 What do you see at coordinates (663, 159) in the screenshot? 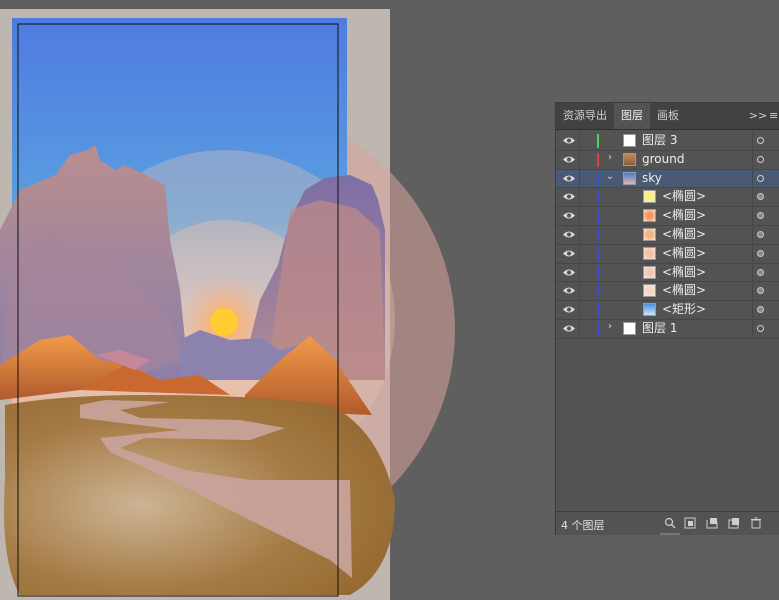
I see `layer-name: ground` at bounding box center [663, 159].